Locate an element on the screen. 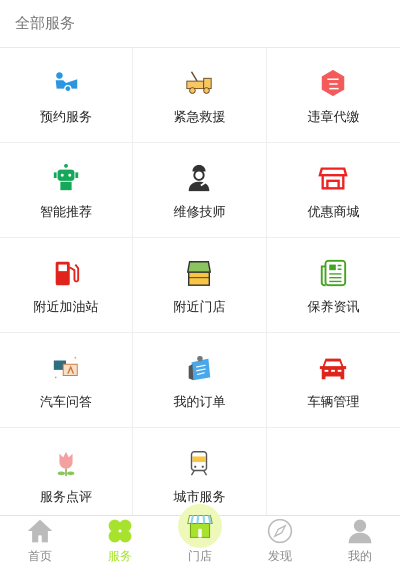  tab-item: 首页 is located at coordinates (40, 543).